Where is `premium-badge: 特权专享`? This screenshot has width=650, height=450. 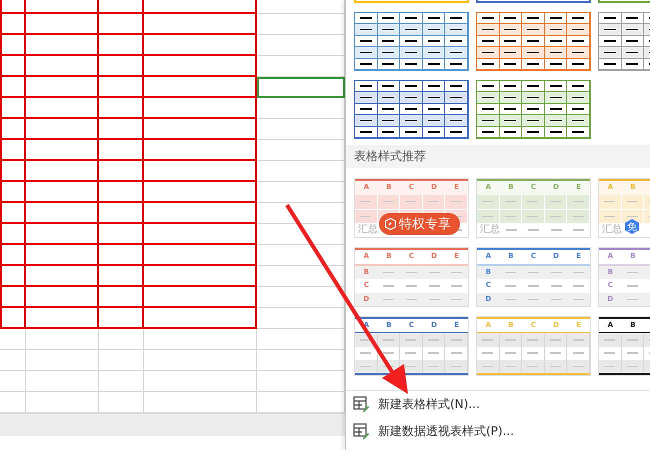 premium-badge: 特权专享 is located at coordinates (419, 224).